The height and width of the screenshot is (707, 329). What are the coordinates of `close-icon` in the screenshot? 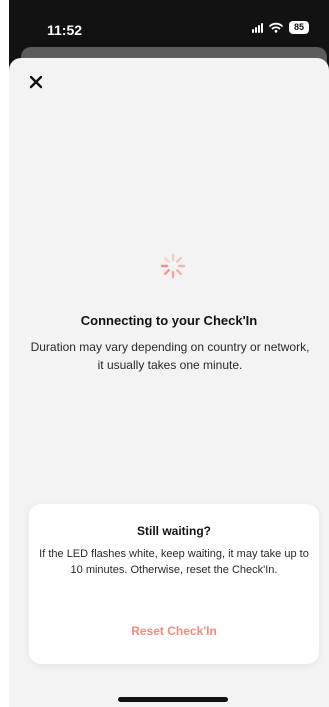 It's located at (36, 82).